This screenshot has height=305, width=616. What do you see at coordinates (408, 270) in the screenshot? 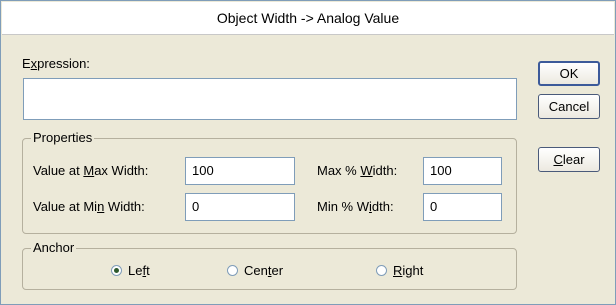
I see `anchor-right-label: Right` at bounding box center [408, 270].